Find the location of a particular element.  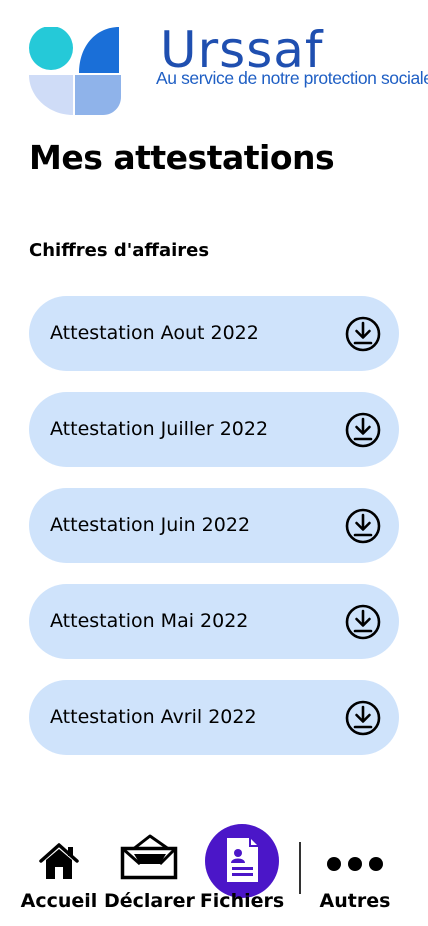

envelope-icon is located at coordinates (149, 857).